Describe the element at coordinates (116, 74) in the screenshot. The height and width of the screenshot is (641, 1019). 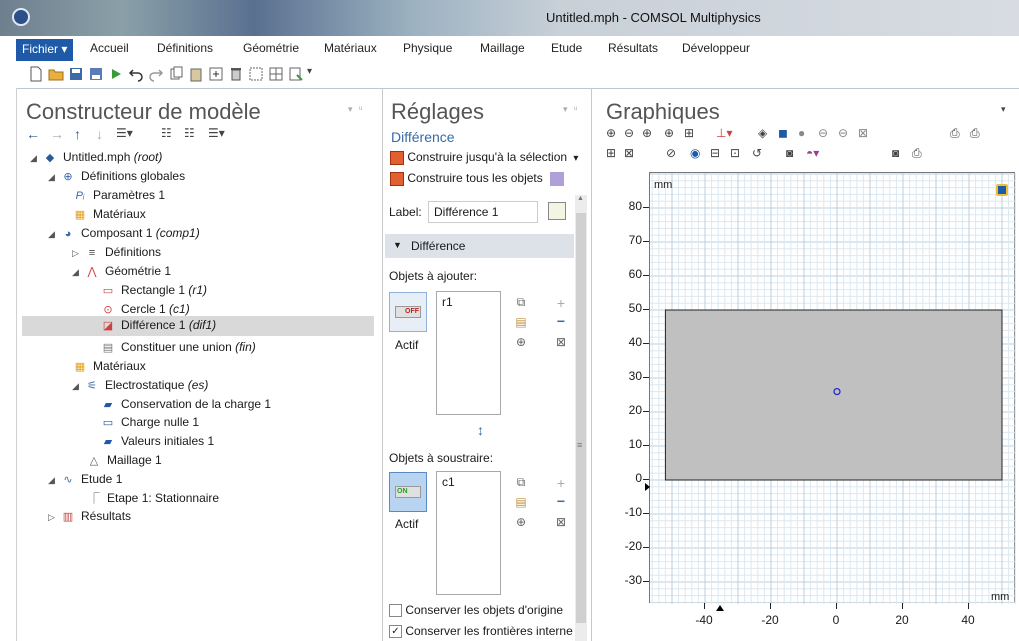
I see `run-icon` at that location.